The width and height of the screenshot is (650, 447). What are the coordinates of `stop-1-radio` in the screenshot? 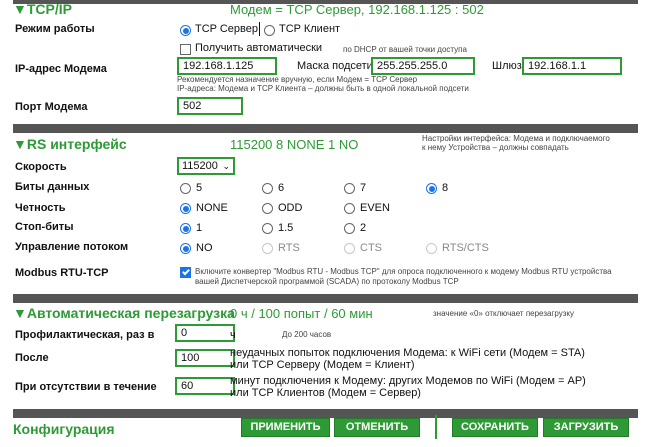 It's located at (185, 228).